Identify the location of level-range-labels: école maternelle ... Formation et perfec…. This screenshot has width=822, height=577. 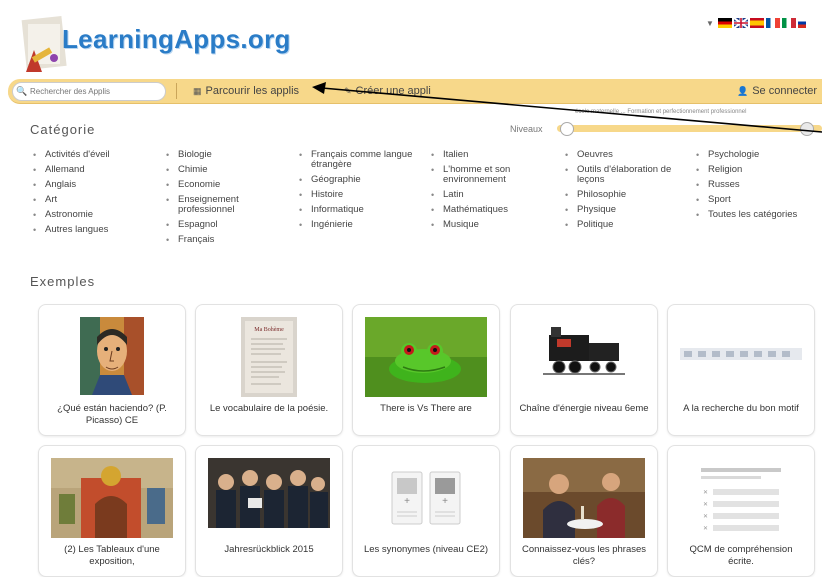
(661, 112).